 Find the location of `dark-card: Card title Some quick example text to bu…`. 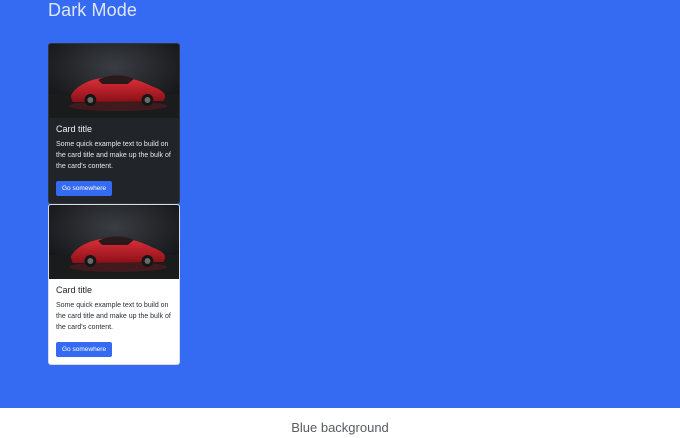

dark-card: Card title Some quick example text to bu… is located at coordinates (114, 123).